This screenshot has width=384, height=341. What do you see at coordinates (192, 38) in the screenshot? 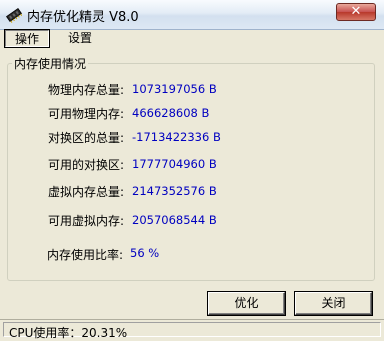
I see `menu-bar: 操作 设置` at bounding box center [192, 38].